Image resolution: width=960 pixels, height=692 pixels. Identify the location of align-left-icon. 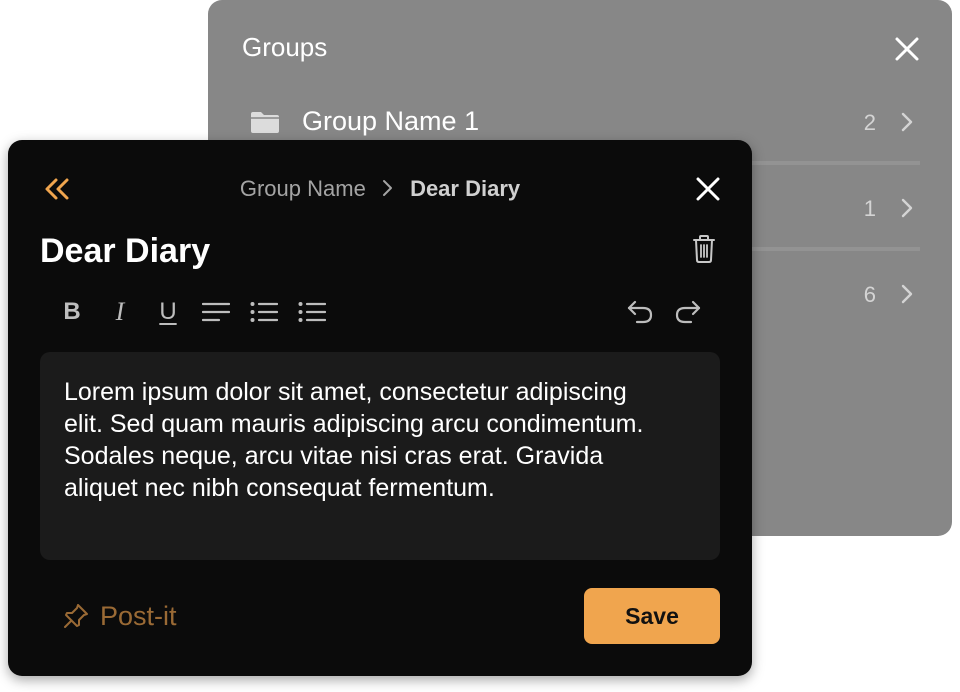
(216, 312).